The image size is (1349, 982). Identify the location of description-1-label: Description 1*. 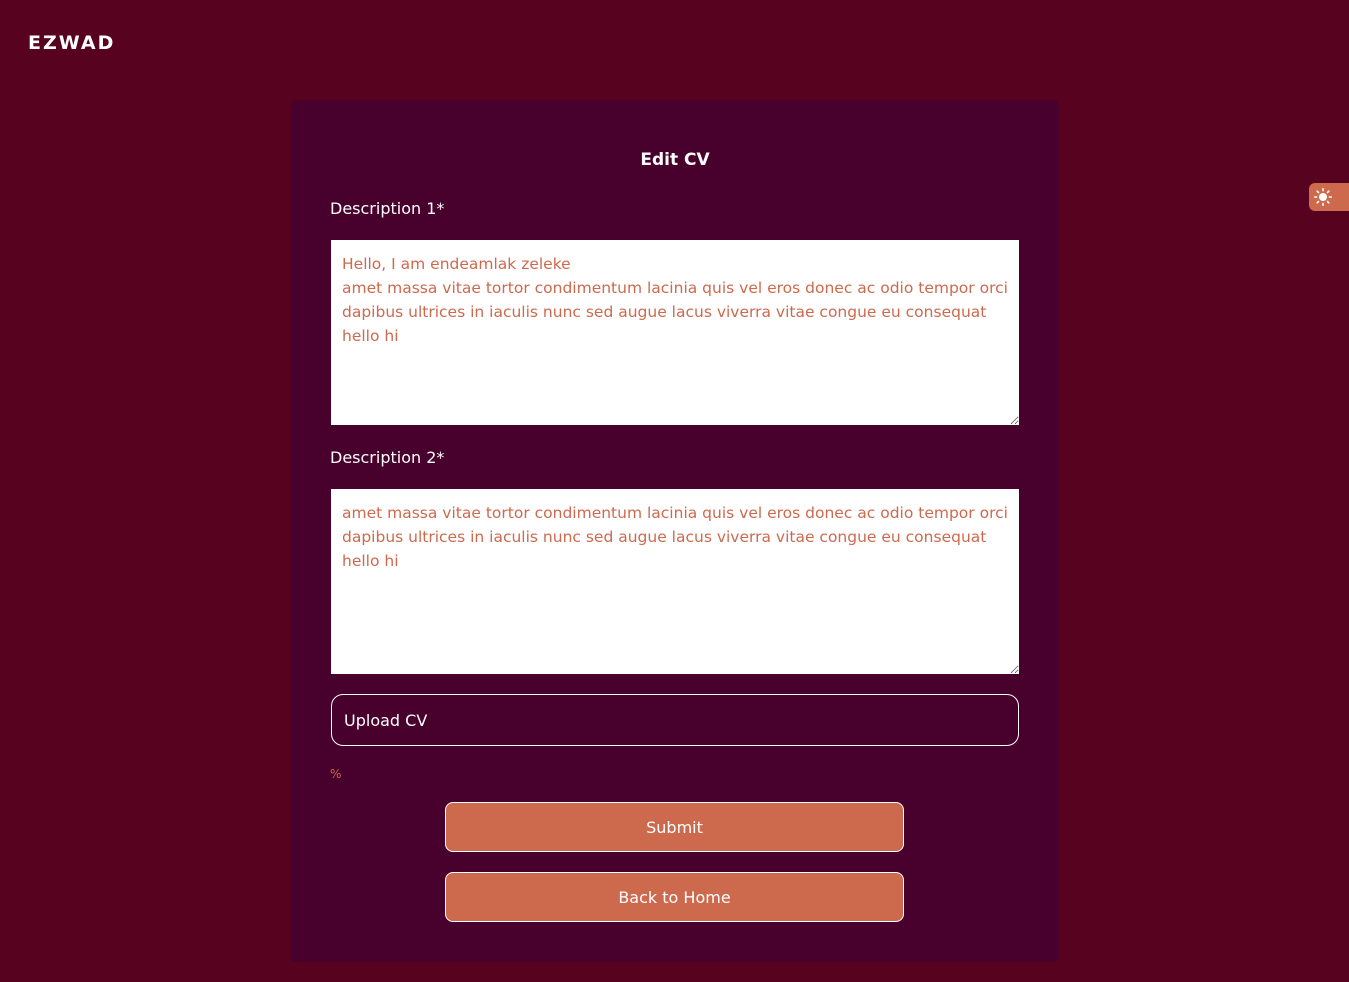
(387, 208).